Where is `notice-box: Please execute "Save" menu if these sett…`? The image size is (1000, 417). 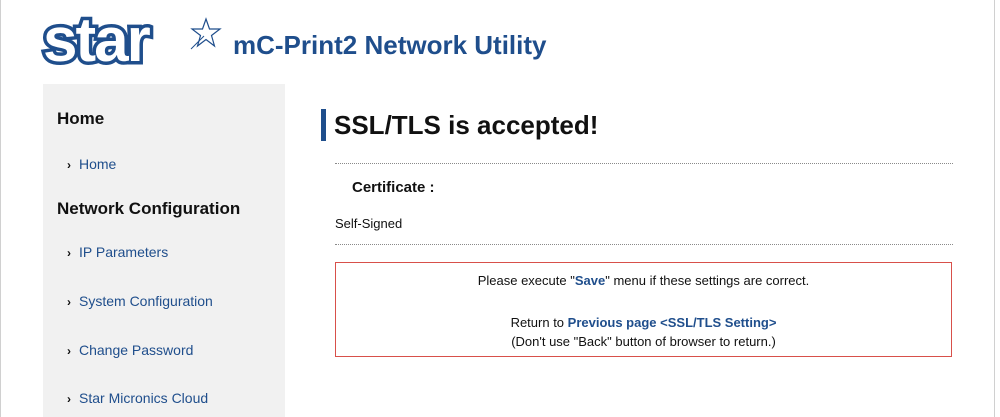
notice-box: Please execute "Save" menu if these sett… is located at coordinates (643, 309).